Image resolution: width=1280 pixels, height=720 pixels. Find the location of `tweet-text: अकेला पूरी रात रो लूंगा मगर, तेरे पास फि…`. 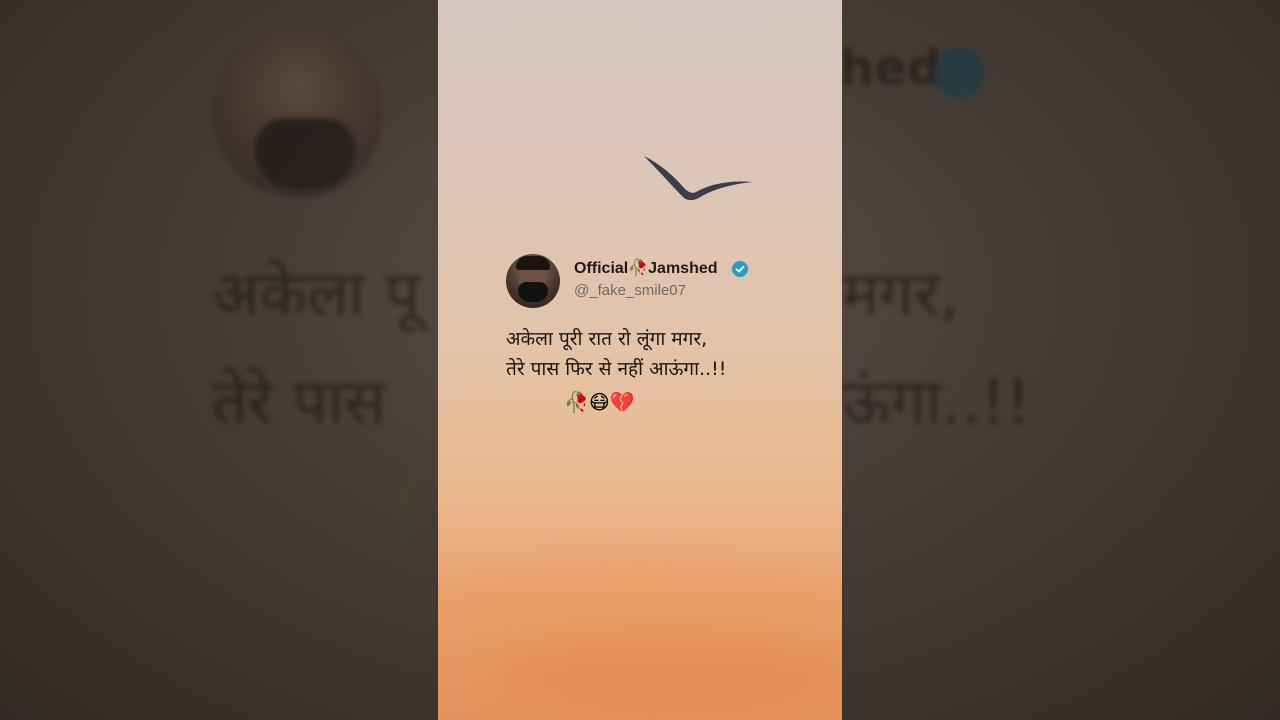

tweet-text: अकेला पूरी रात रो लूंगा मगर, तेरे पास फि… is located at coordinates (616, 354).